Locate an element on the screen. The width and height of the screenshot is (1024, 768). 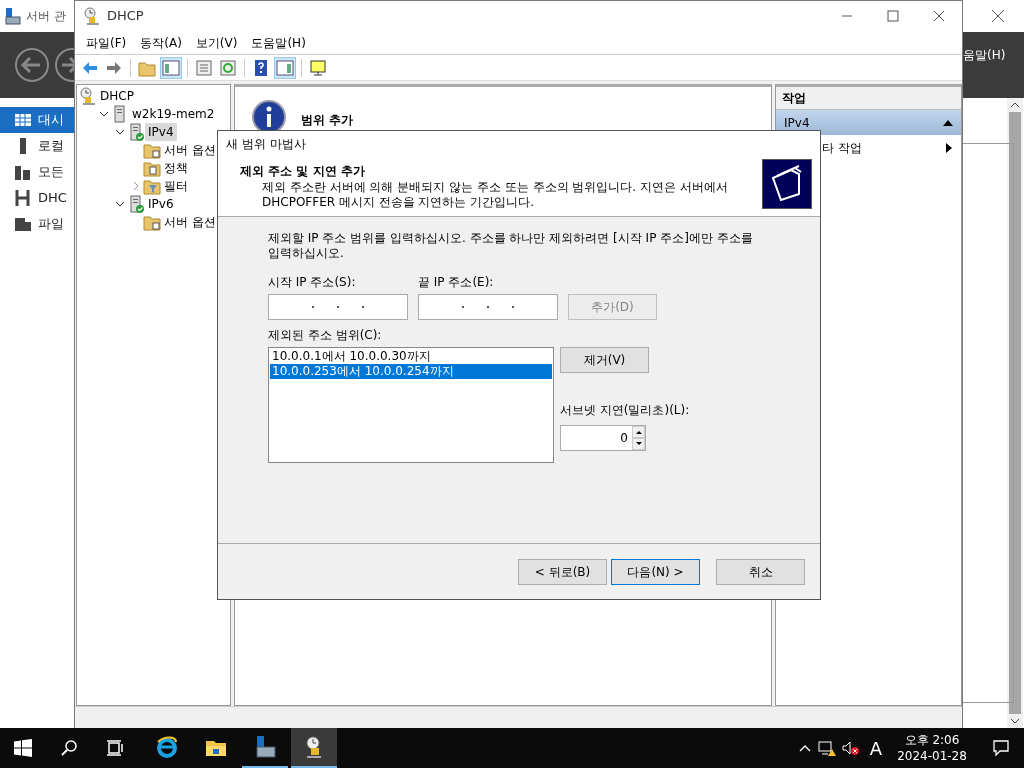
remove-button: 제거(V) is located at coordinates (604, 360).